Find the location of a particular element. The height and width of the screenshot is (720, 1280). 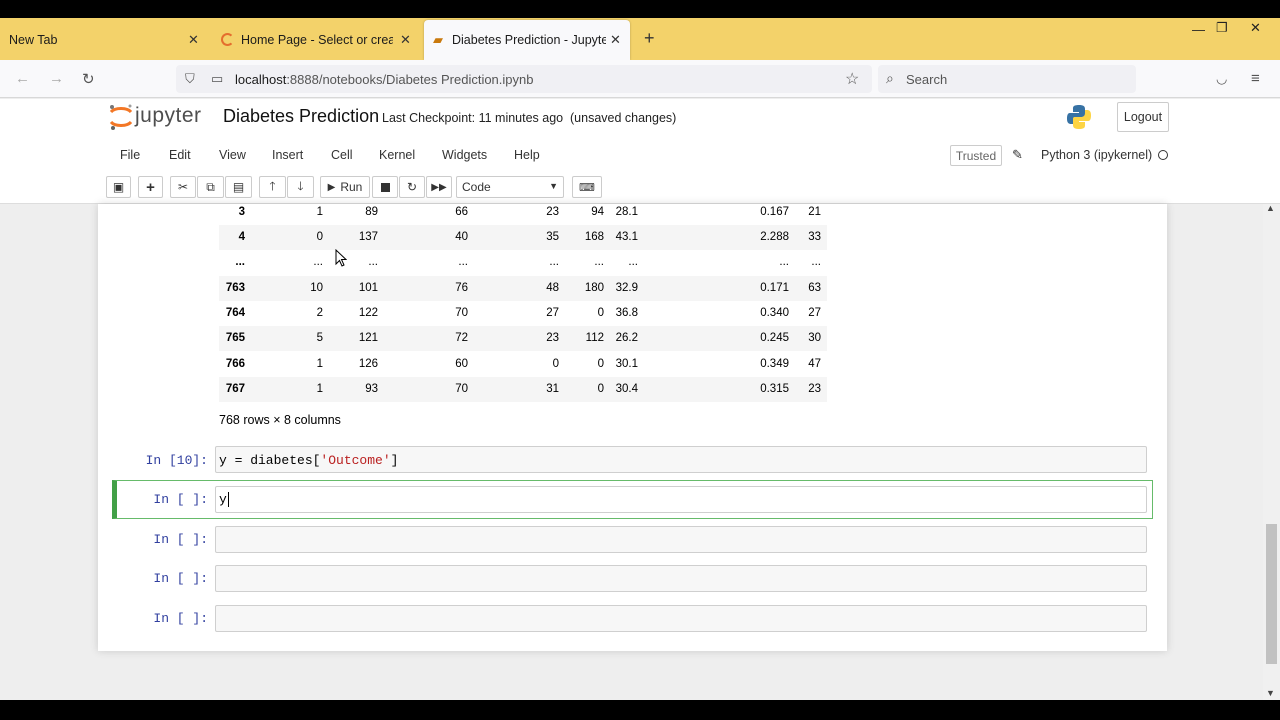

cell-code: y = diabetes['Outcome'] is located at coordinates (308, 460).